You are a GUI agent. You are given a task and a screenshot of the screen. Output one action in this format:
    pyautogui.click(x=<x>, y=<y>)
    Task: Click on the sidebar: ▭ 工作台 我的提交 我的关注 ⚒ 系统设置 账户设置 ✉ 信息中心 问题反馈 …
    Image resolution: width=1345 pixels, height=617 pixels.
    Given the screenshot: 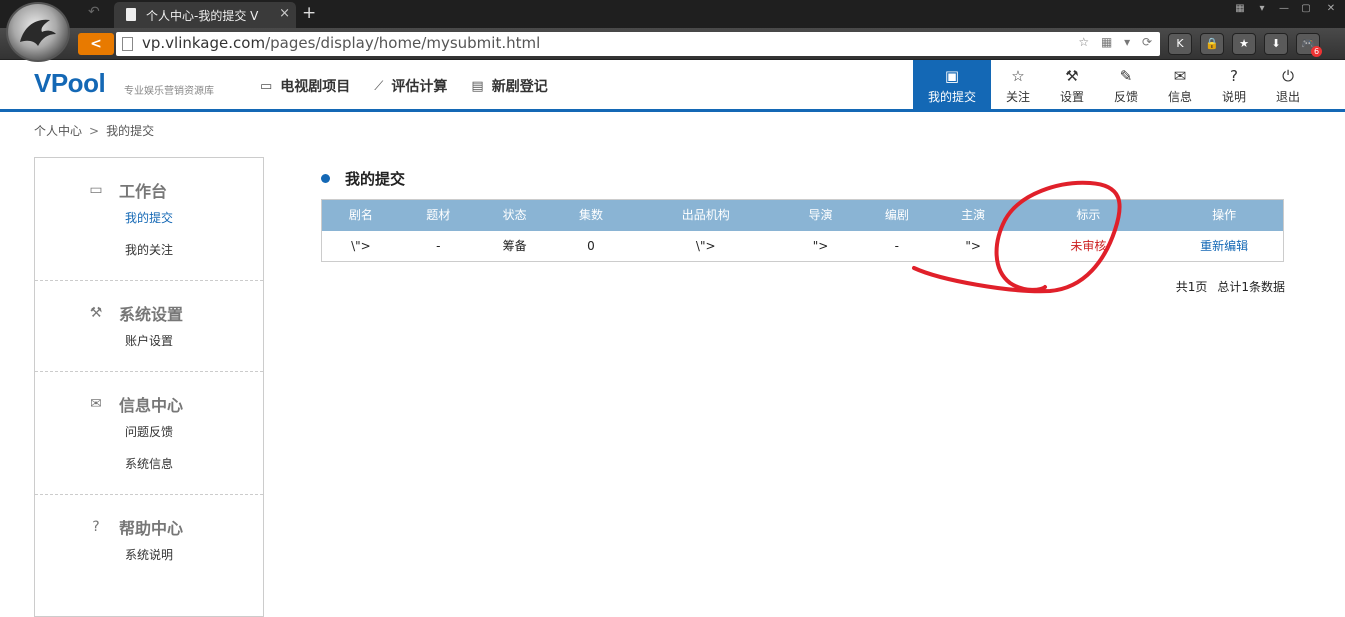 What is the action you would take?
    pyautogui.click(x=149, y=387)
    